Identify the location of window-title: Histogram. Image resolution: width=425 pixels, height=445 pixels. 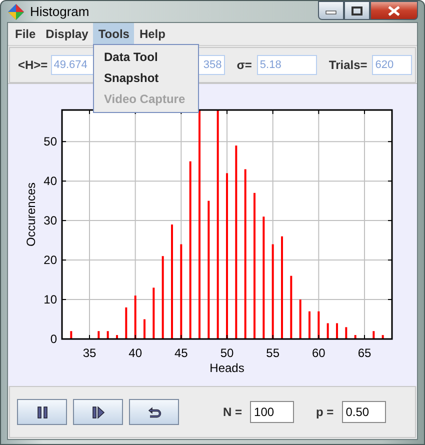
(60, 11).